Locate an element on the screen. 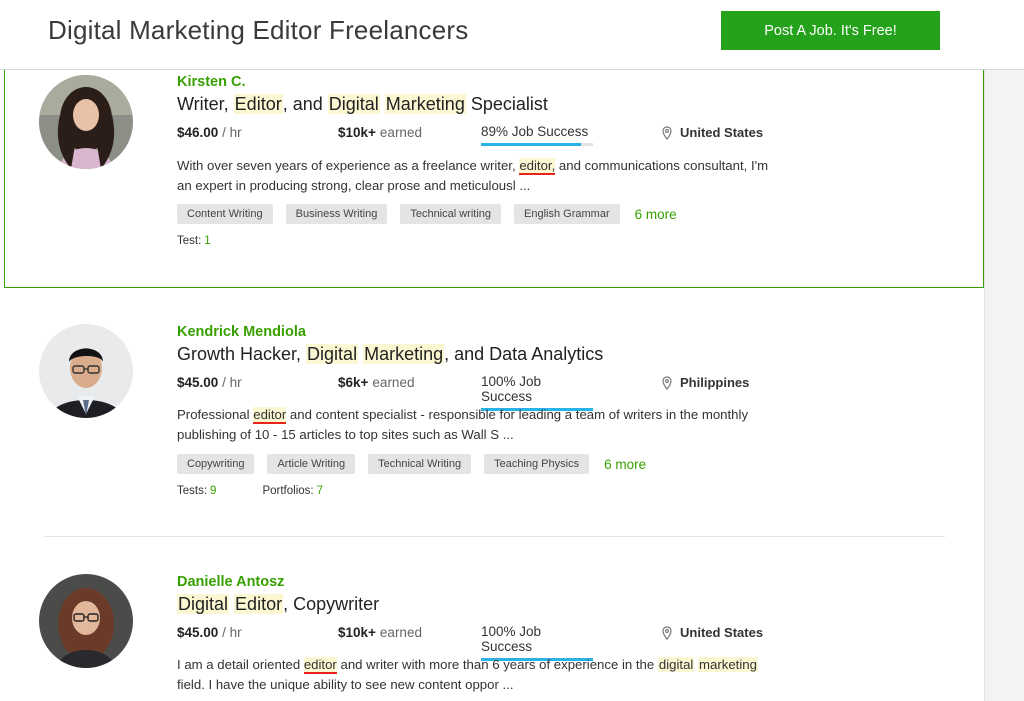  hourly-rate: $46.00 / hr is located at coordinates (209, 132).